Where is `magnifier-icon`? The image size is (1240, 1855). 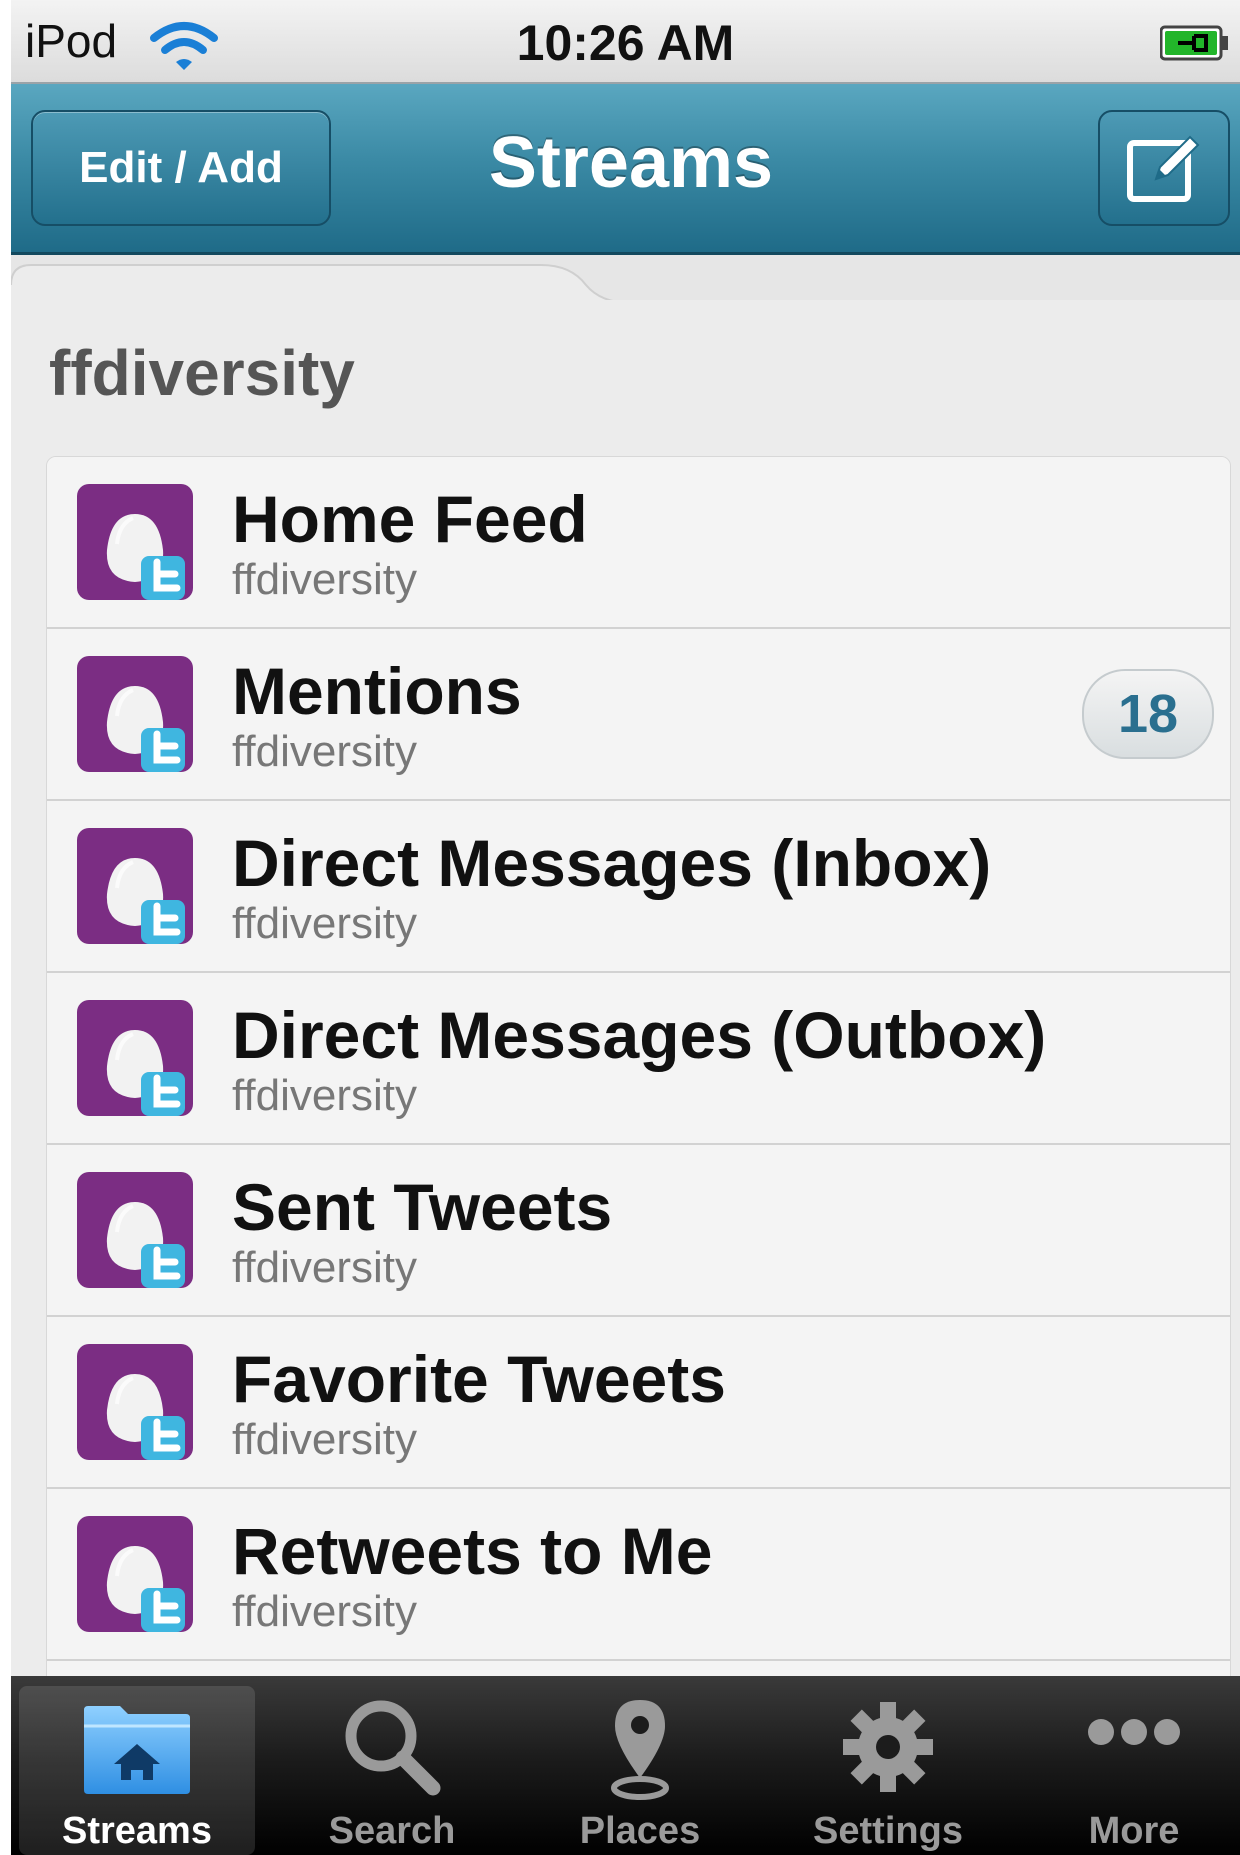 magnifier-icon is located at coordinates (393, 1748).